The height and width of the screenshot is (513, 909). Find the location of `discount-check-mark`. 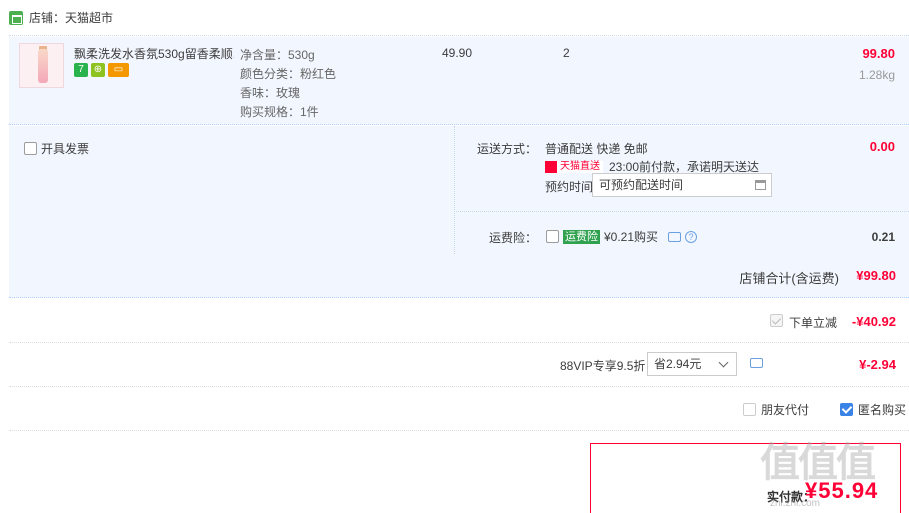

discount-check-mark is located at coordinates (776, 320).